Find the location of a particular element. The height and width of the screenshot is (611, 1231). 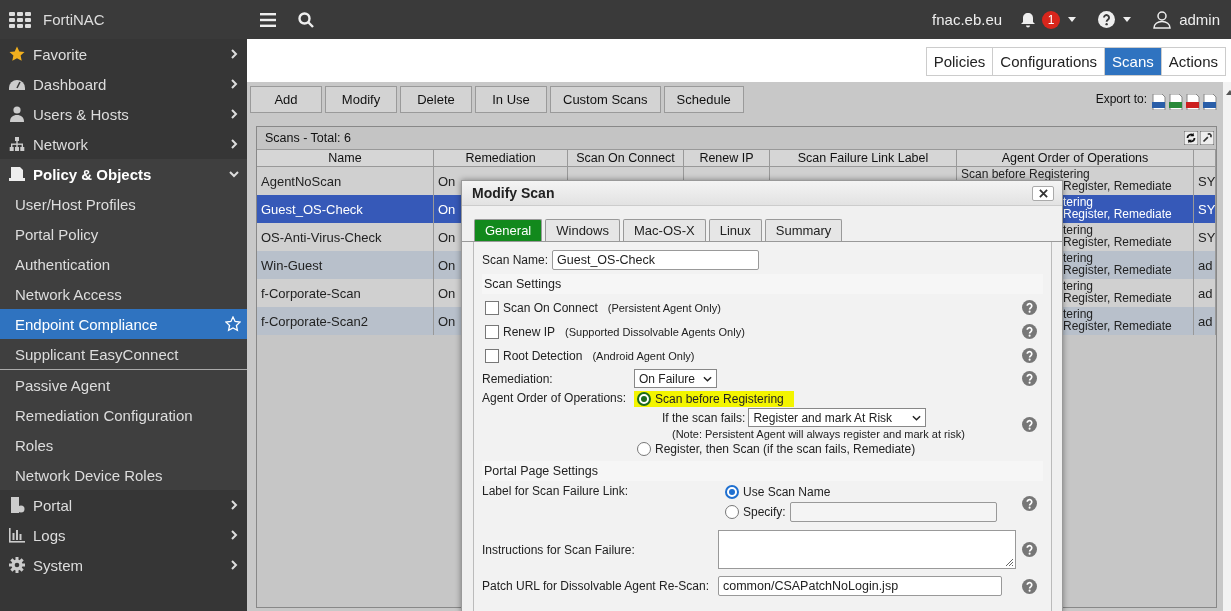

checkbox-label: Root Detection is located at coordinates (543, 355).